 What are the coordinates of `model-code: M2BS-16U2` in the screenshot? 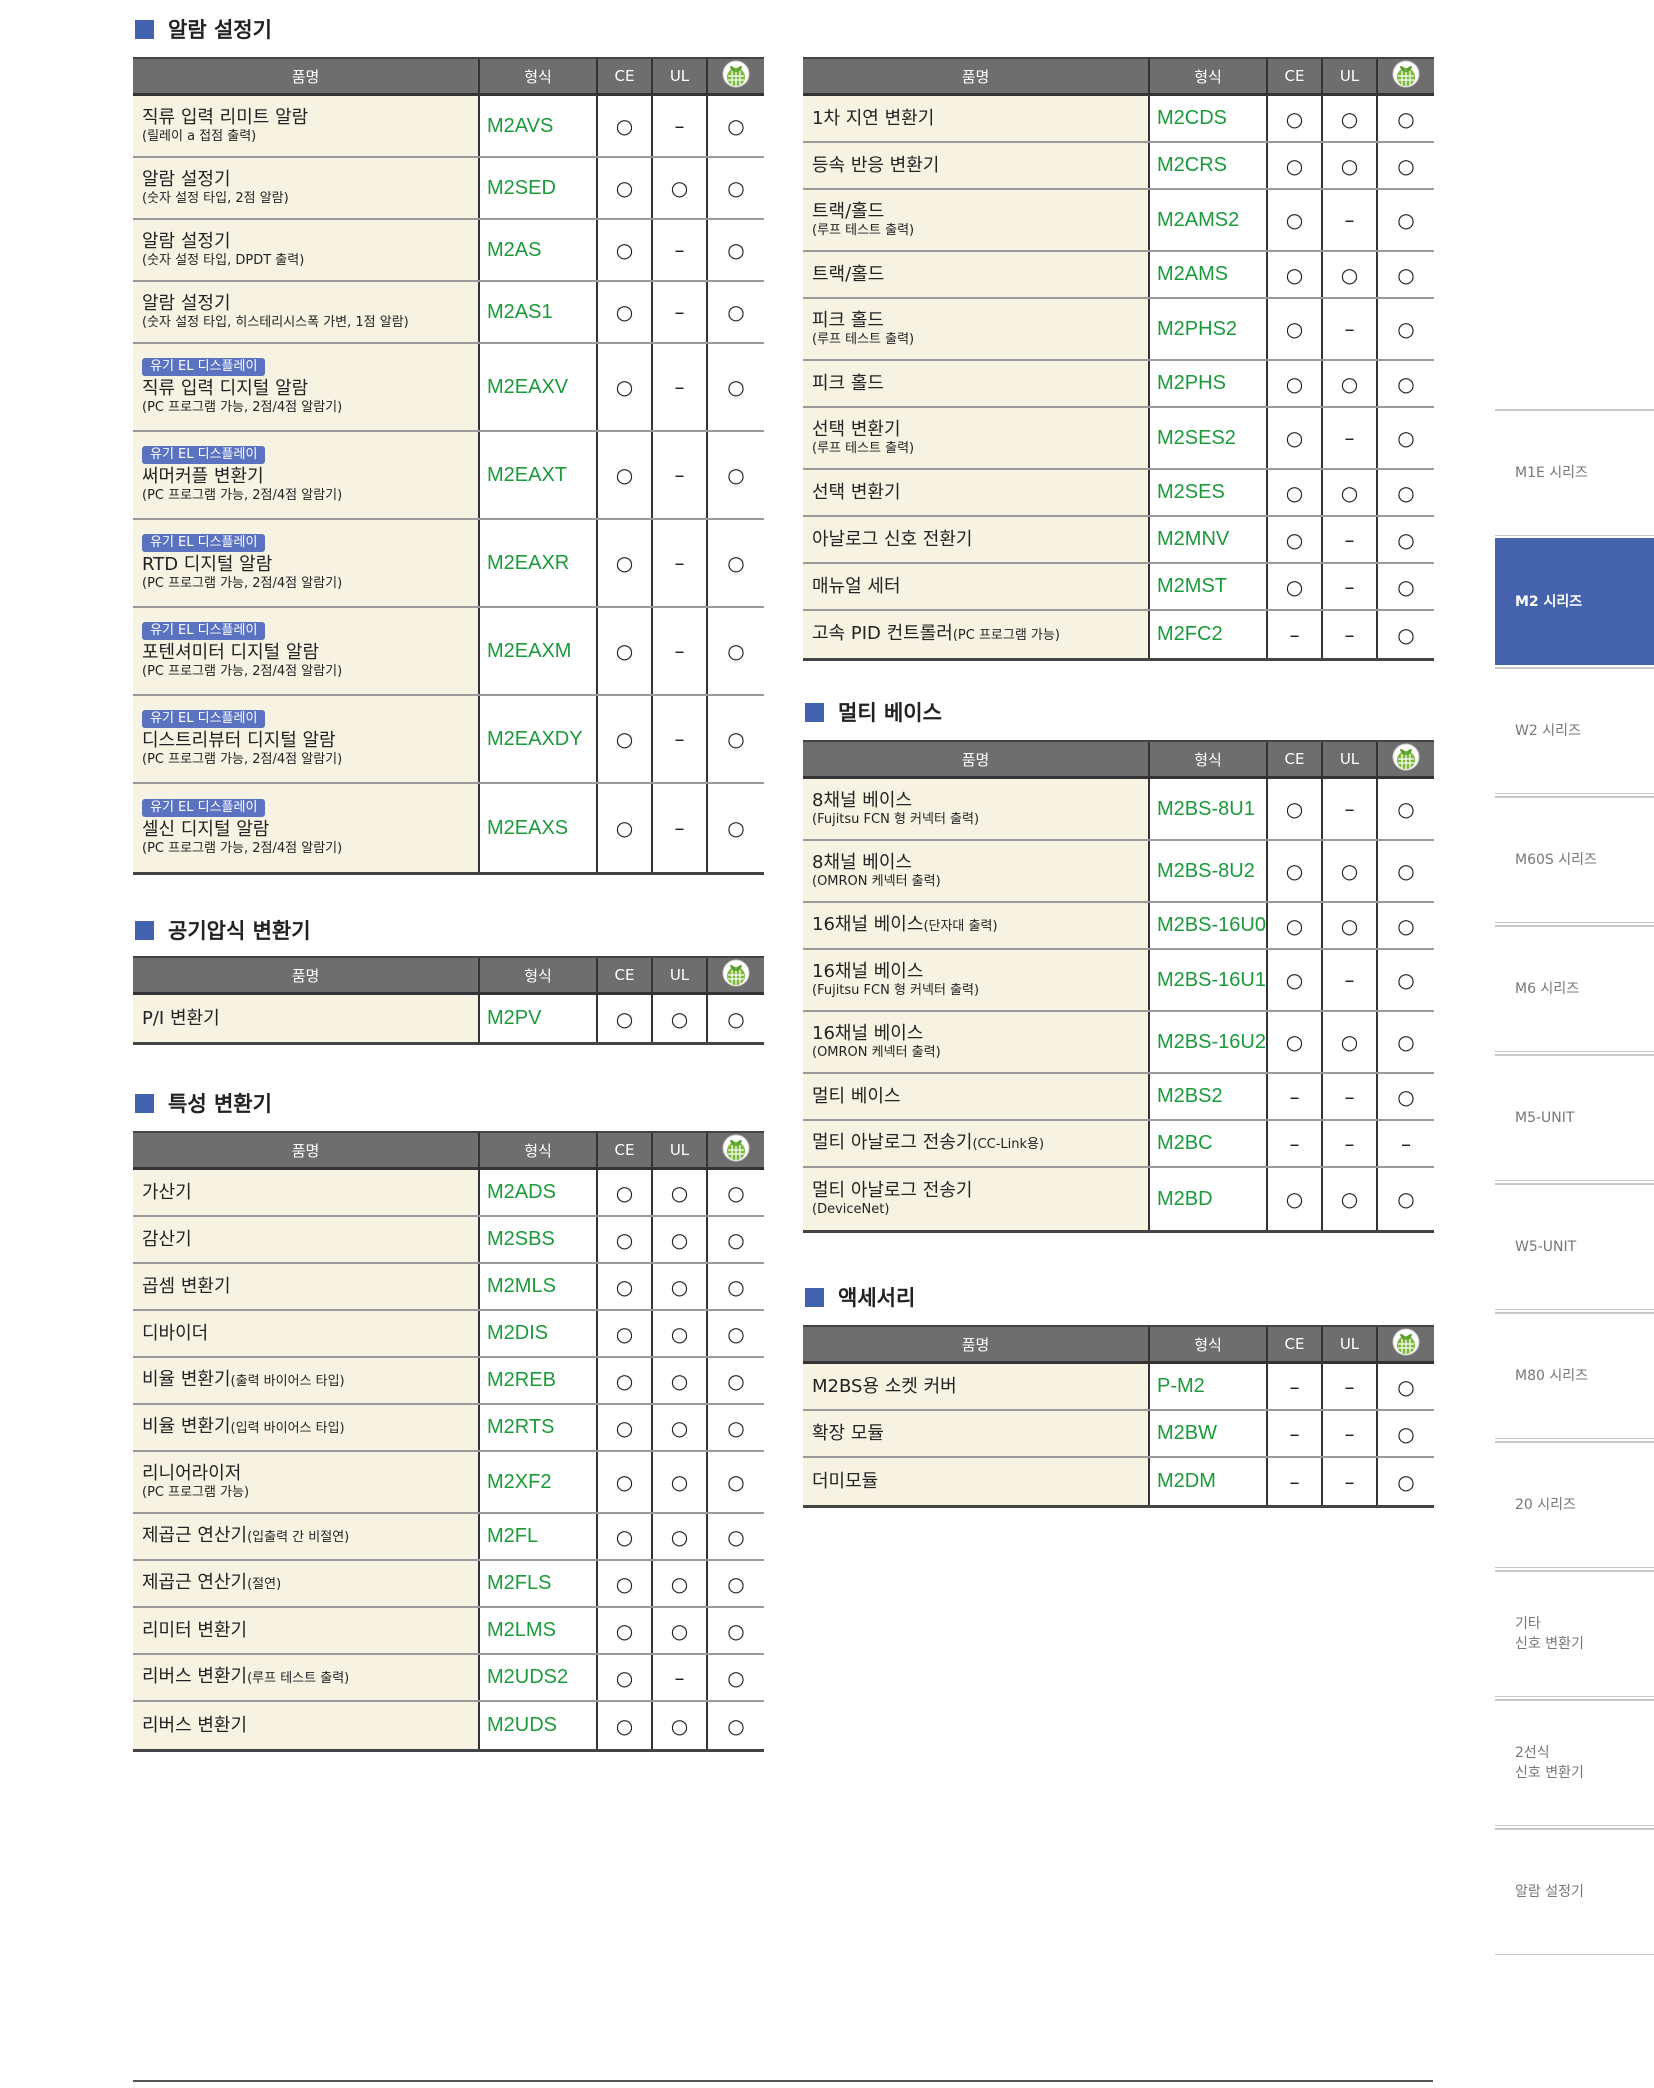 It's located at (1209, 1042).